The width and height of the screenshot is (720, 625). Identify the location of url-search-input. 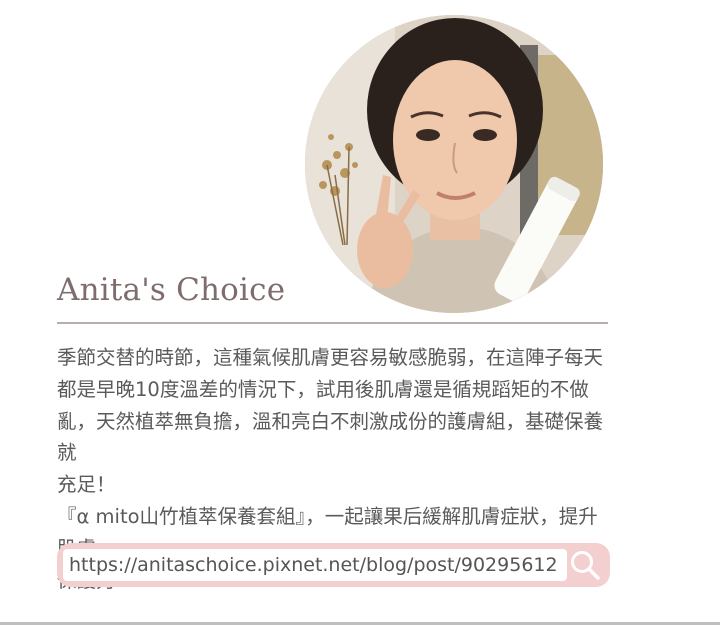
(315, 565).